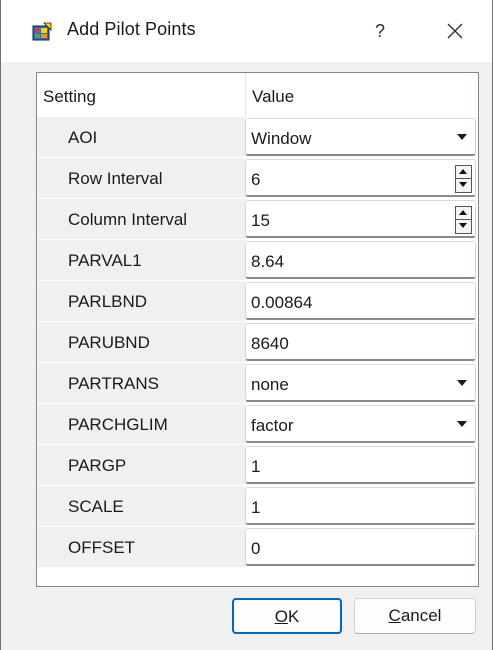  I want to click on table-row: PARGP 1, so click(257, 465).